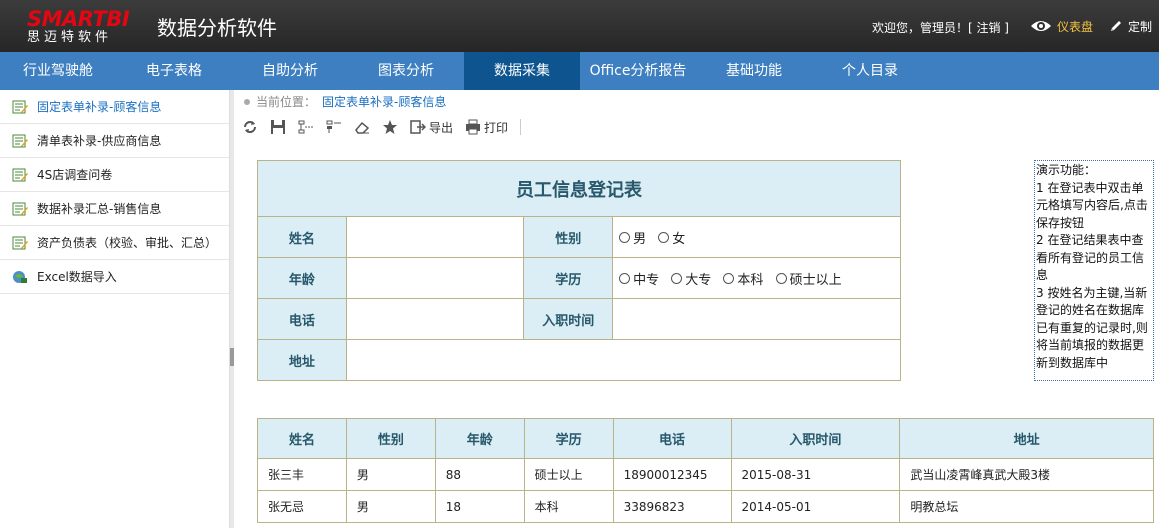 This screenshot has width=1159, height=528. I want to click on sidebar-item-balance-sheet: 资产负债表（校验、审批、汇总）, so click(114, 243).